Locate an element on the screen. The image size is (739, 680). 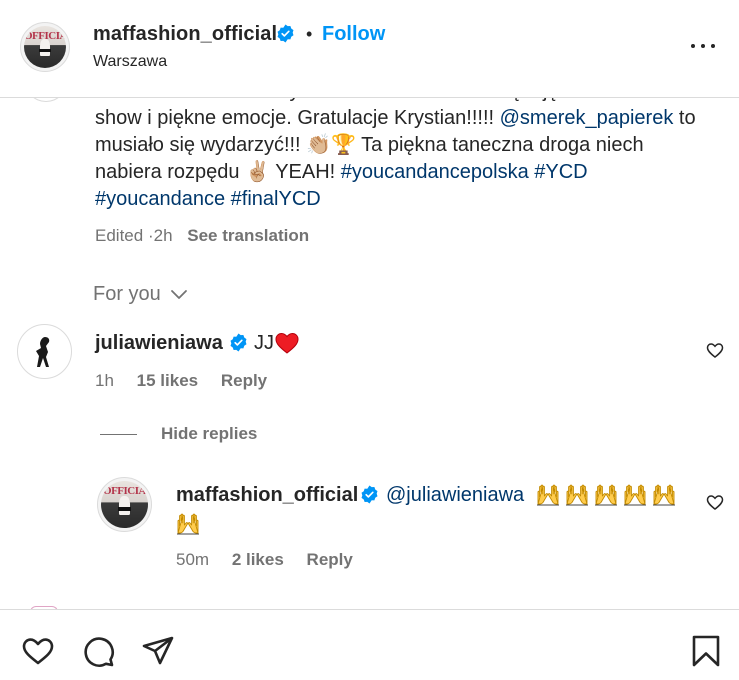
hide-replies-button: Hide replies is located at coordinates (178, 434).